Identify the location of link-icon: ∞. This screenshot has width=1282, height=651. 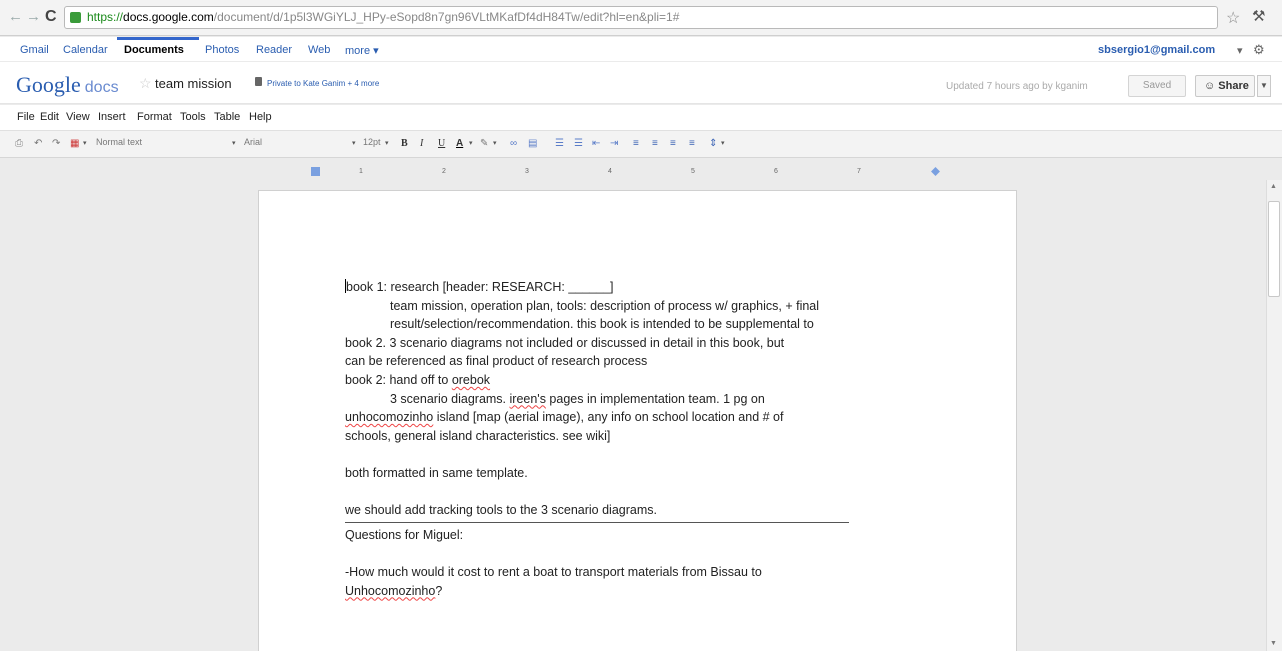
(513, 144).